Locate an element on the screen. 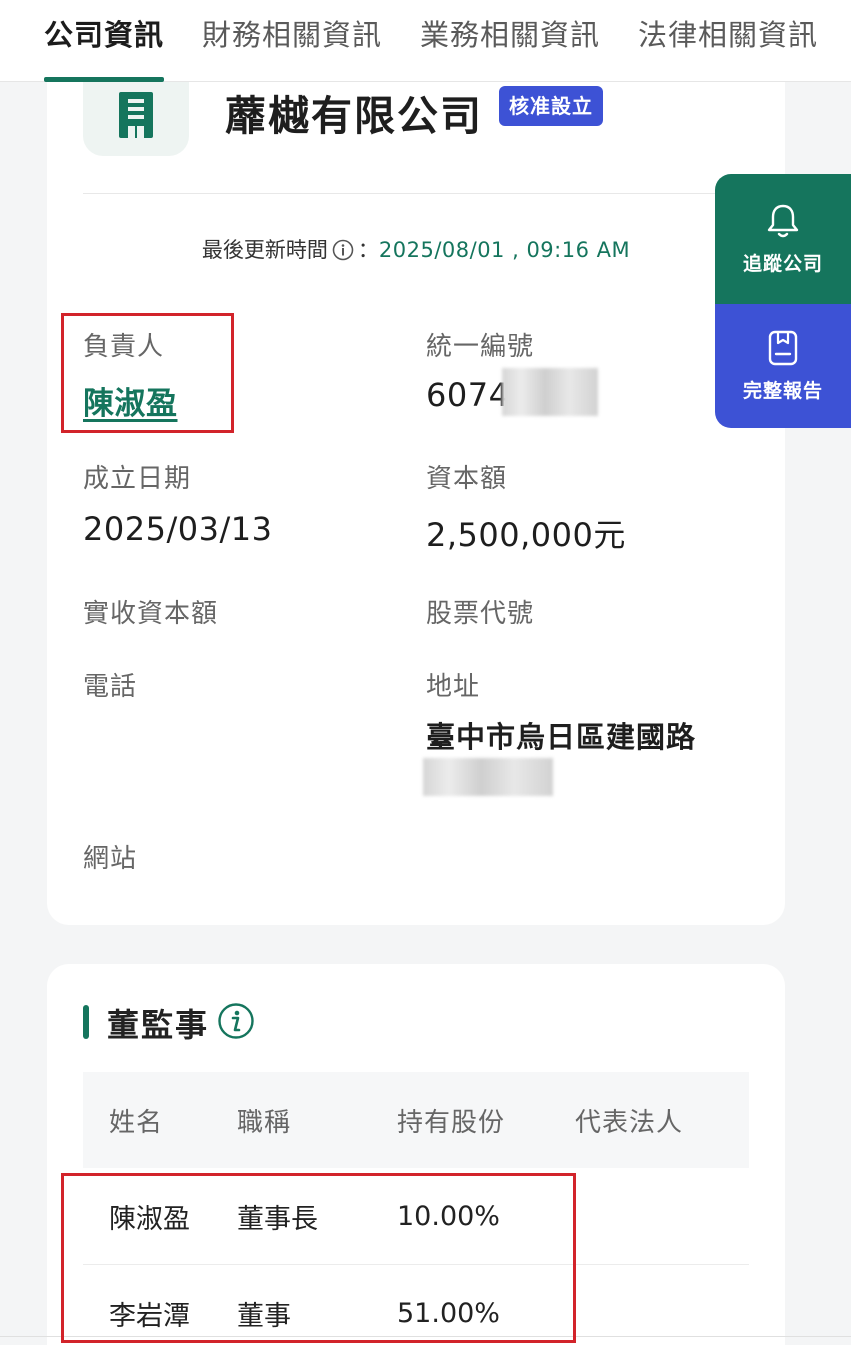 The width and height of the screenshot is (851, 1345). full-report-button: 完整報告 is located at coordinates (783, 366).